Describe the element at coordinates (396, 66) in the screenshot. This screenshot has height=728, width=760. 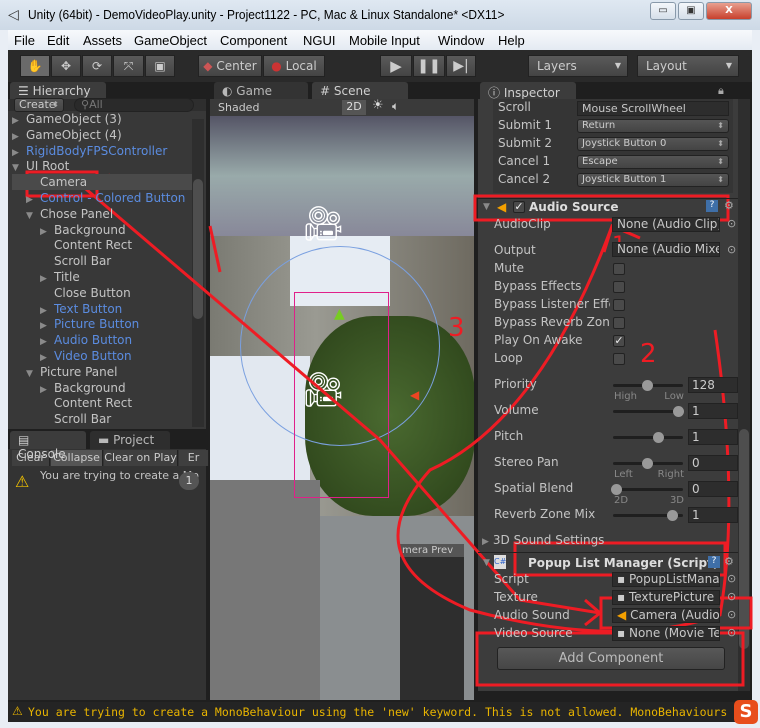
I see `play-button: ▶` at that location.